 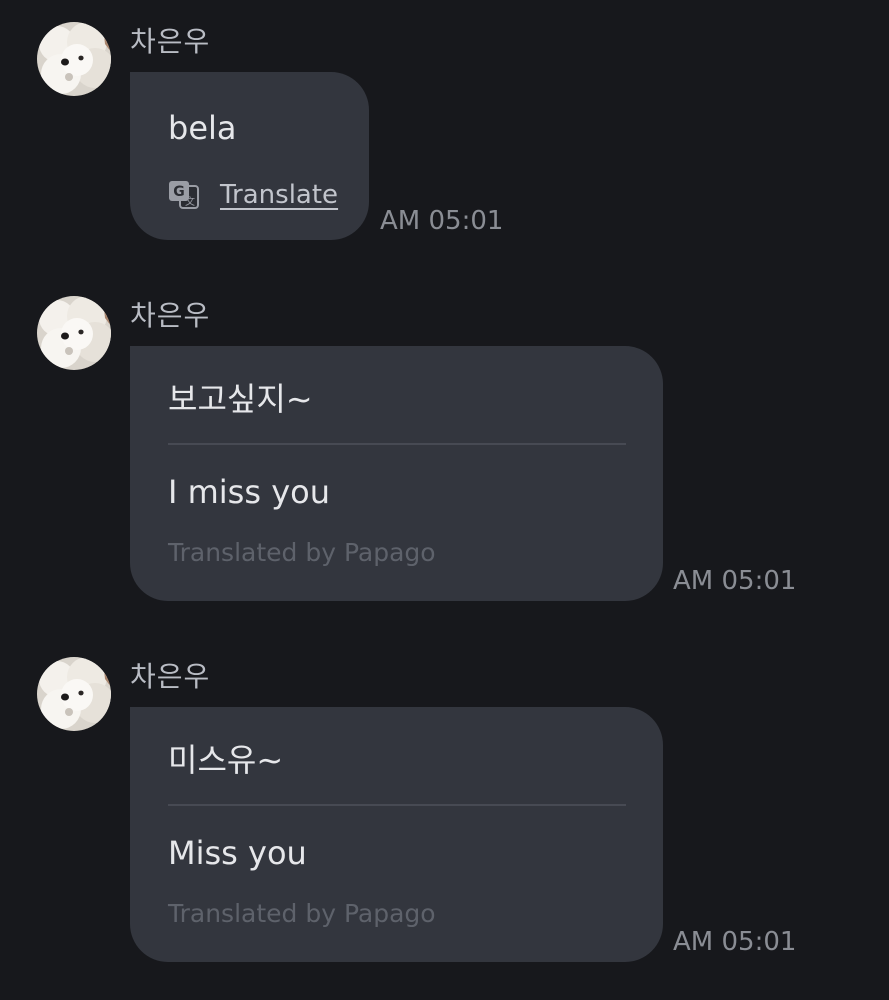 What do you see at coordinates (249, 156) in the screenshot?
I see `message-bubble: bela G 文 Translate` at bounding box center [249, 156].